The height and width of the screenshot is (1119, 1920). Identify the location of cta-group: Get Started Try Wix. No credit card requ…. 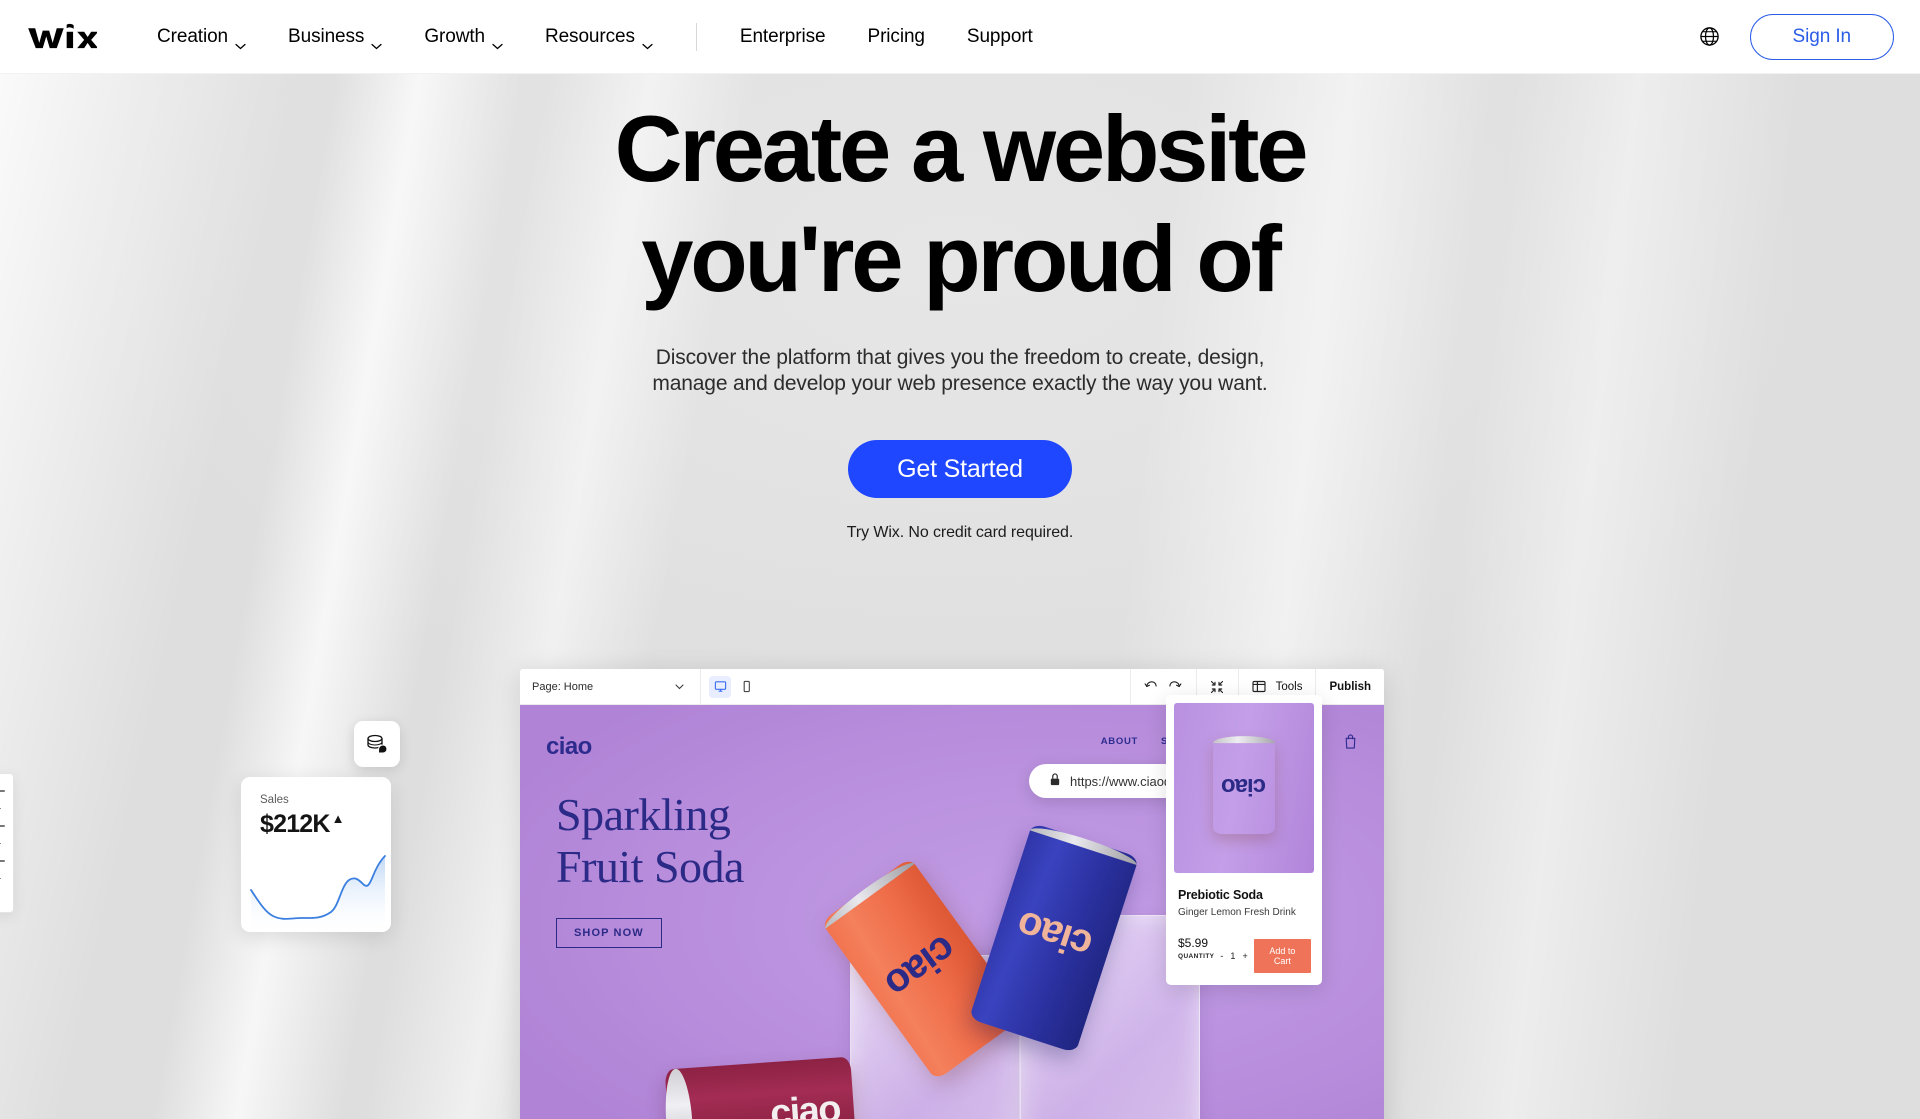
(960, 491).